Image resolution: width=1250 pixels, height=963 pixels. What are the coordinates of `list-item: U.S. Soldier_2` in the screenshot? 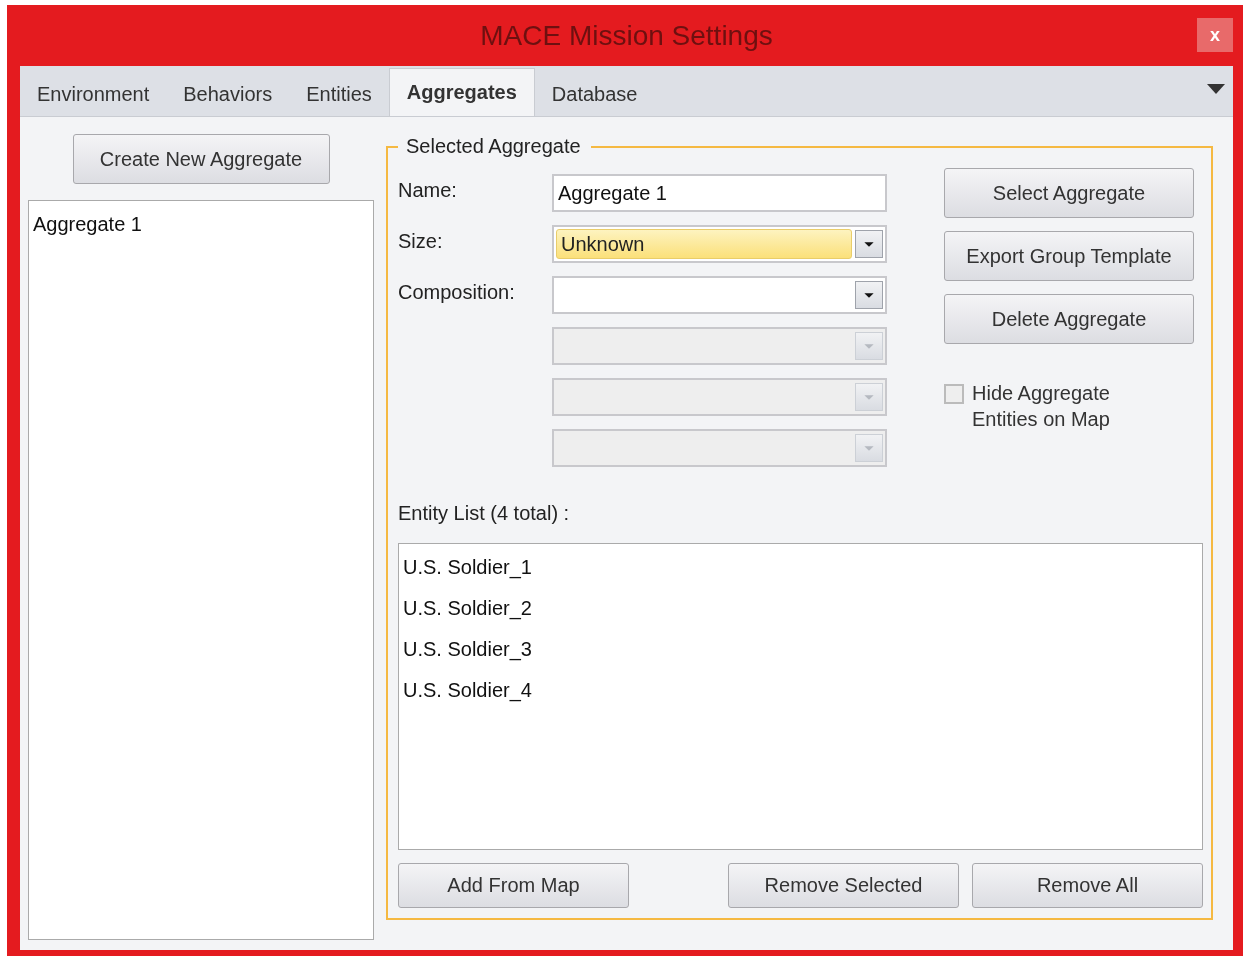 It's located at (467, 608).